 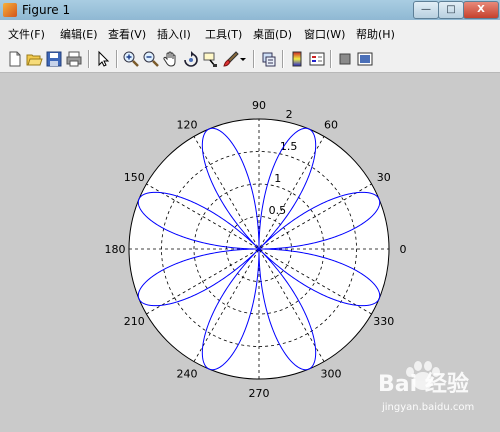 I want to click on r-tick-label: 1, so click(x=277, y=178).